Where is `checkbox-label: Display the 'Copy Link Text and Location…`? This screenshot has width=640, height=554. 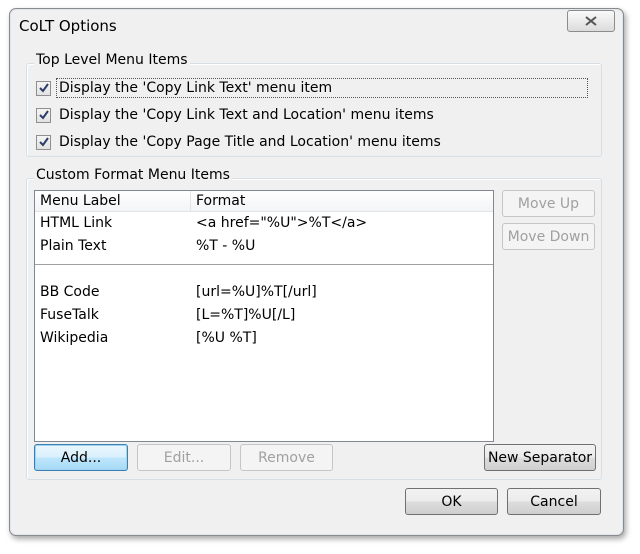 checkbox-label: Display the 'Copy Link Text and Location… is located at coordinates (246, 115).